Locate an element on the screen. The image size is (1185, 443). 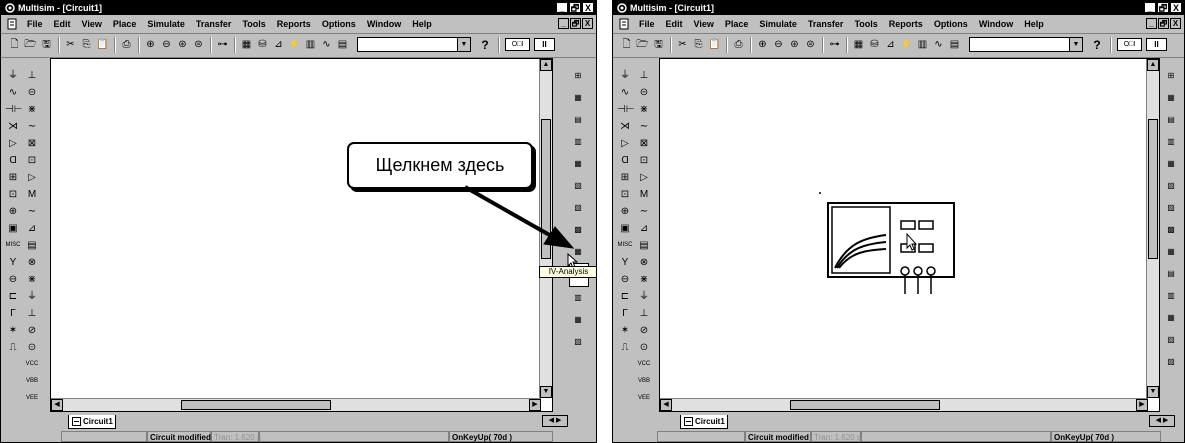
virtual-gnd-icon: ⏚ is located at coordinates (644, 296).